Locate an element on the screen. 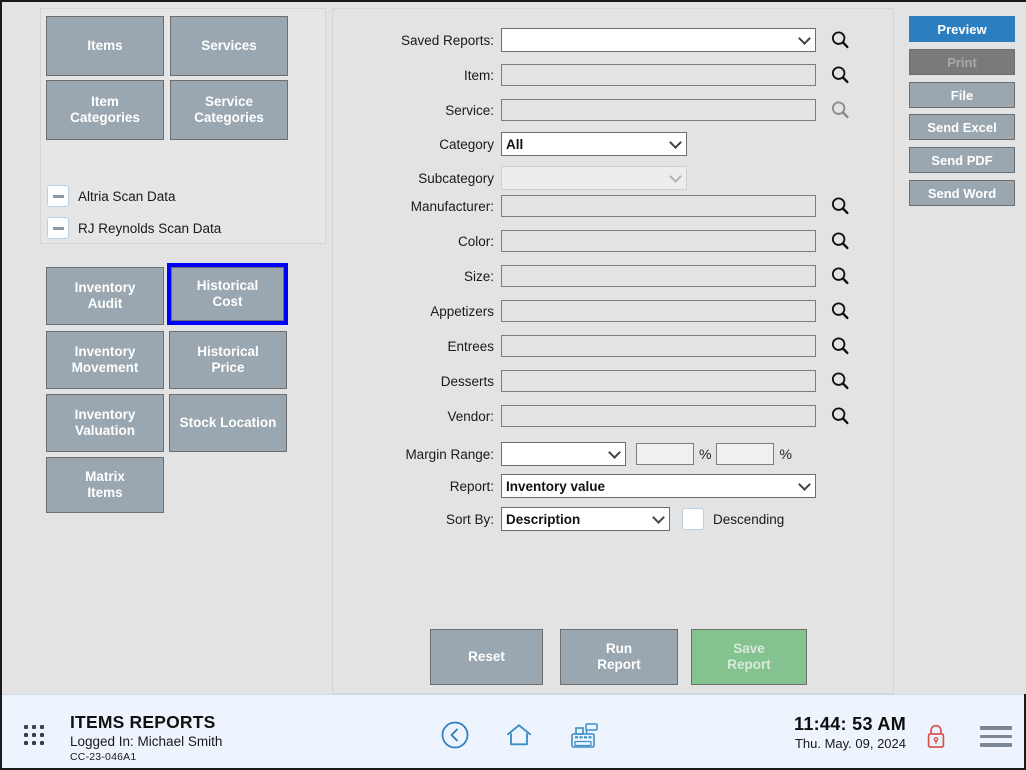 The image size is (1026, 770). file-button: File is located at coordinates (962, 95).